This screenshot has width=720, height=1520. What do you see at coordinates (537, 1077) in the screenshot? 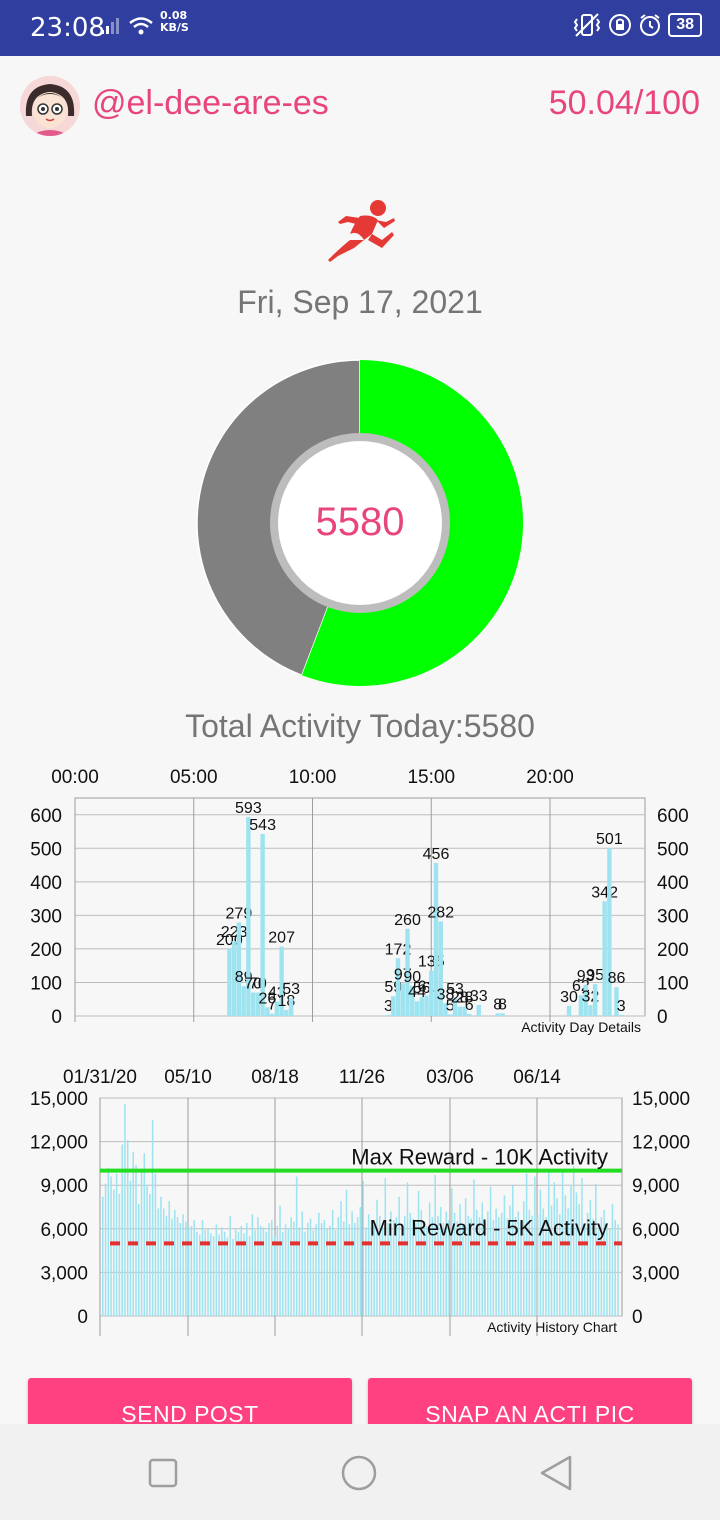
I see `history-chart-x-tick: 06/14` at bounding box center [537, 1077].